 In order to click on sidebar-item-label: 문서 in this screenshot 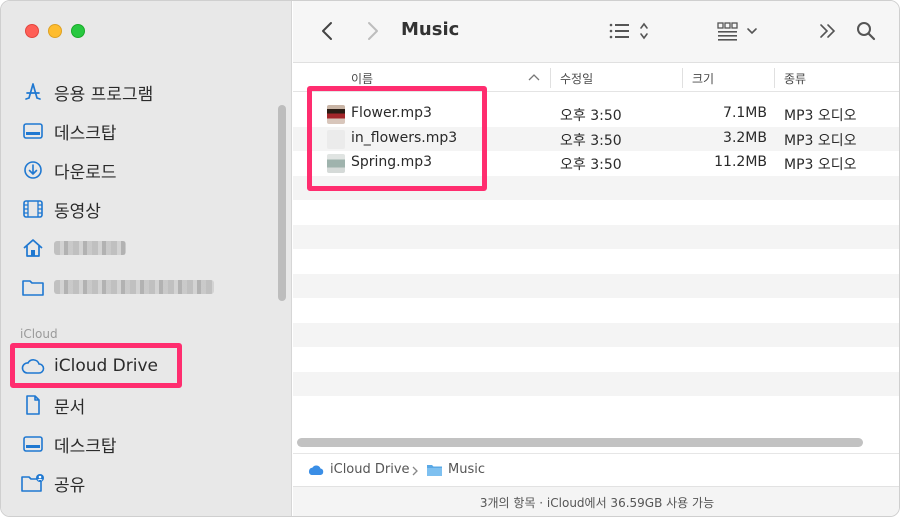, I will do `click(70, 407)`.